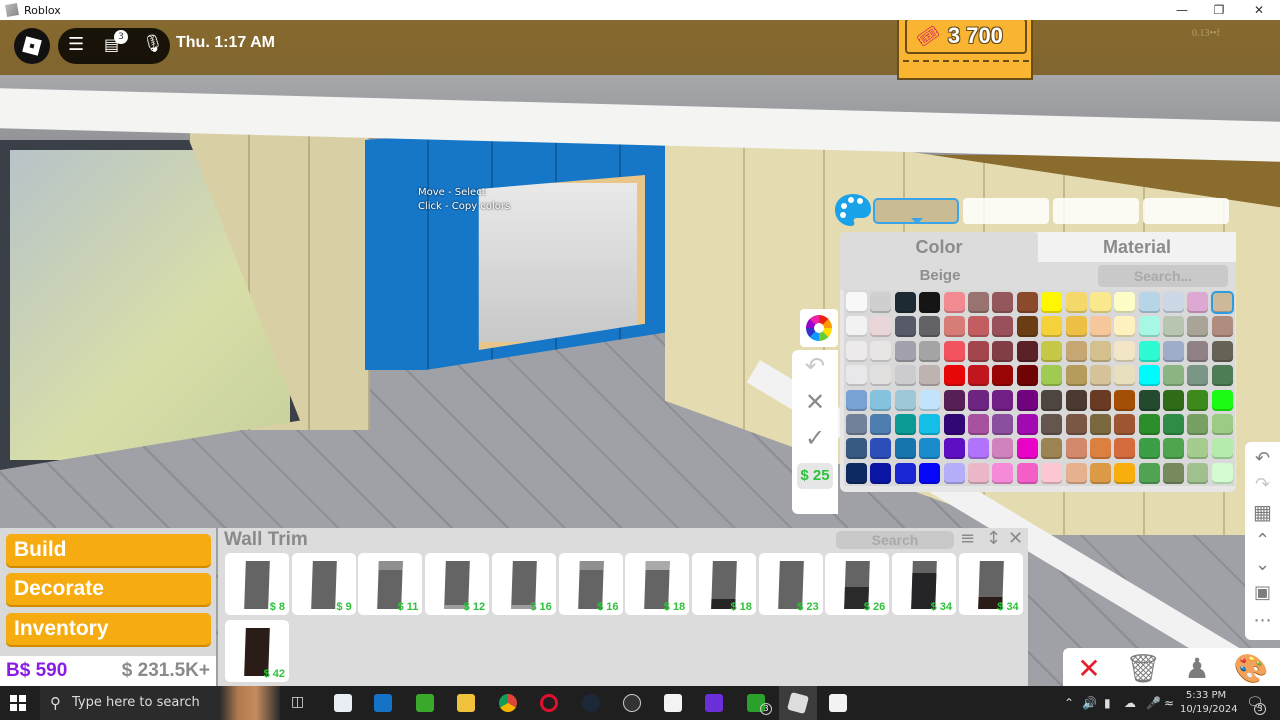 This screenshot has height=720, width=1280. I want to click on volume-icon: 🔊, so click(1089, 703).